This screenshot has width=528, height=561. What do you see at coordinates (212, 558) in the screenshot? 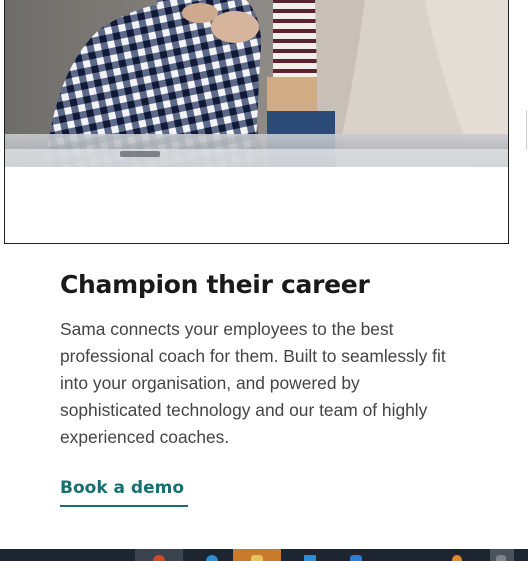
I see `edge-icon` at bounding box center [212, 558].